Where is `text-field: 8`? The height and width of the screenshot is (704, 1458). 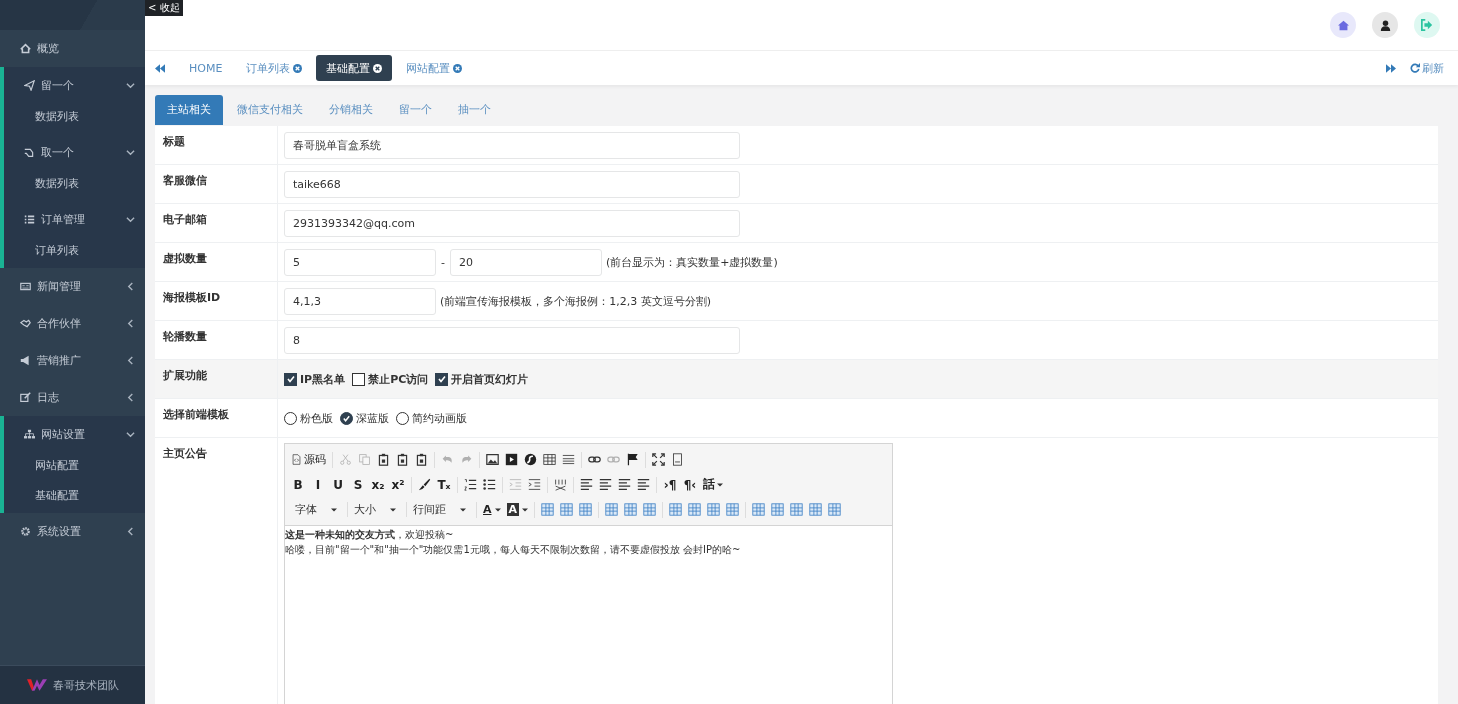
text-field: 8 is located at coordinates (512, 340).